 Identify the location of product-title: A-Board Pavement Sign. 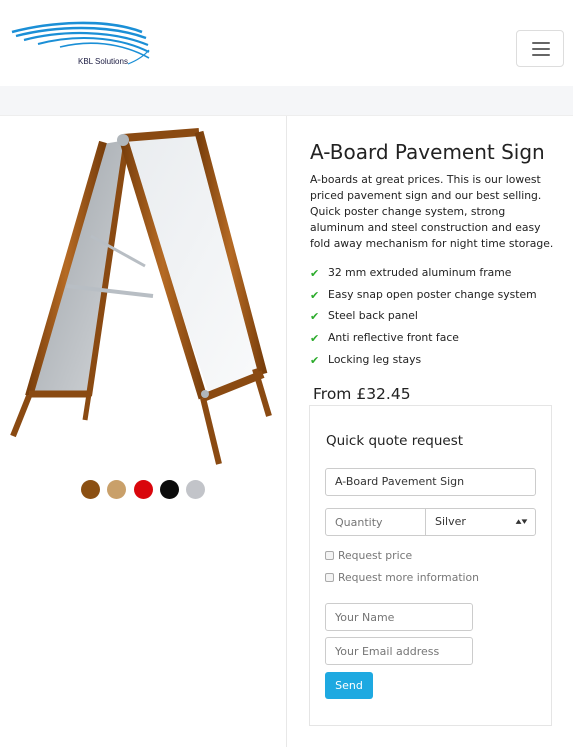
(427, 152).